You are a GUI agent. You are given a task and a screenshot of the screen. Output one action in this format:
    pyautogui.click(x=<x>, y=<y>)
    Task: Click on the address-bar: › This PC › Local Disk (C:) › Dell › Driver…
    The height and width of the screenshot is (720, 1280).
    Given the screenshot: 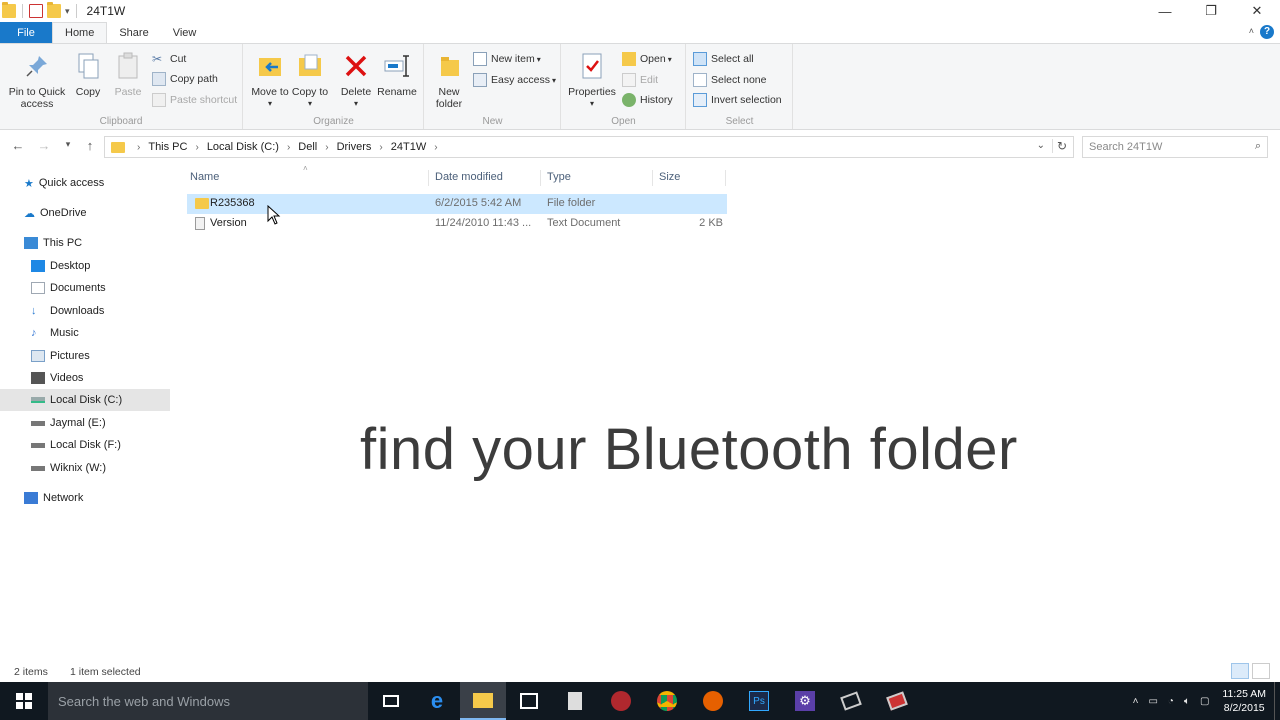 What is the action you would take?
    pyautogui.click(x=589, y=147)
    